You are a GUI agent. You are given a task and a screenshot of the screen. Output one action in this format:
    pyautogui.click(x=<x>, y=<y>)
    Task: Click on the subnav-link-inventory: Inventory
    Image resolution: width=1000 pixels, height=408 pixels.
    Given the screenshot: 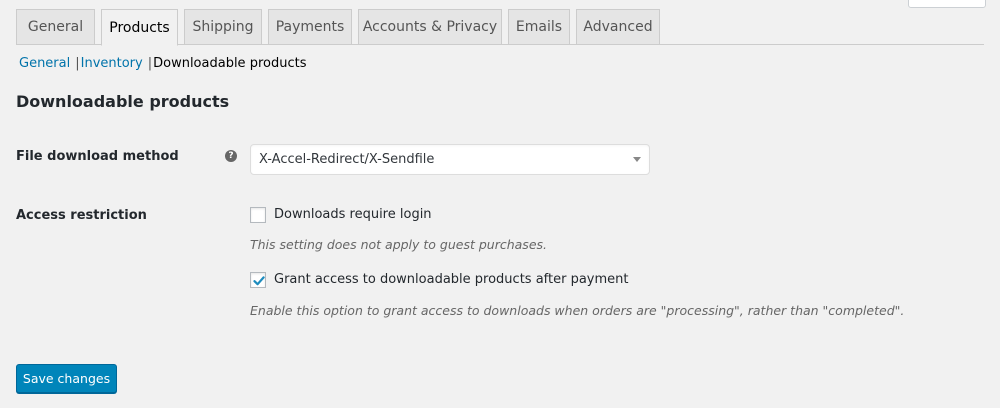 What is the action you would take?
    pyautogui.click(x=112, y=63)
    